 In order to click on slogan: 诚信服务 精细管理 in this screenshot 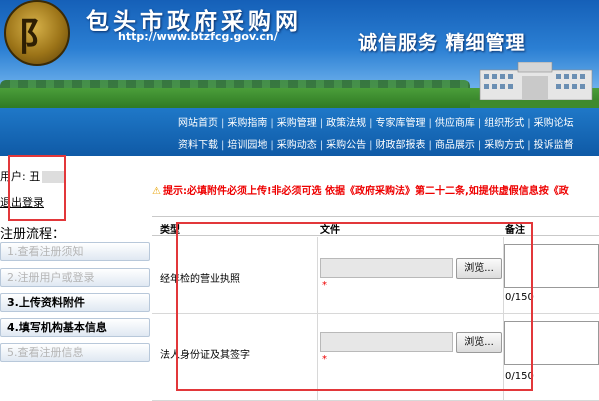, I will do `click(442, 43)`.